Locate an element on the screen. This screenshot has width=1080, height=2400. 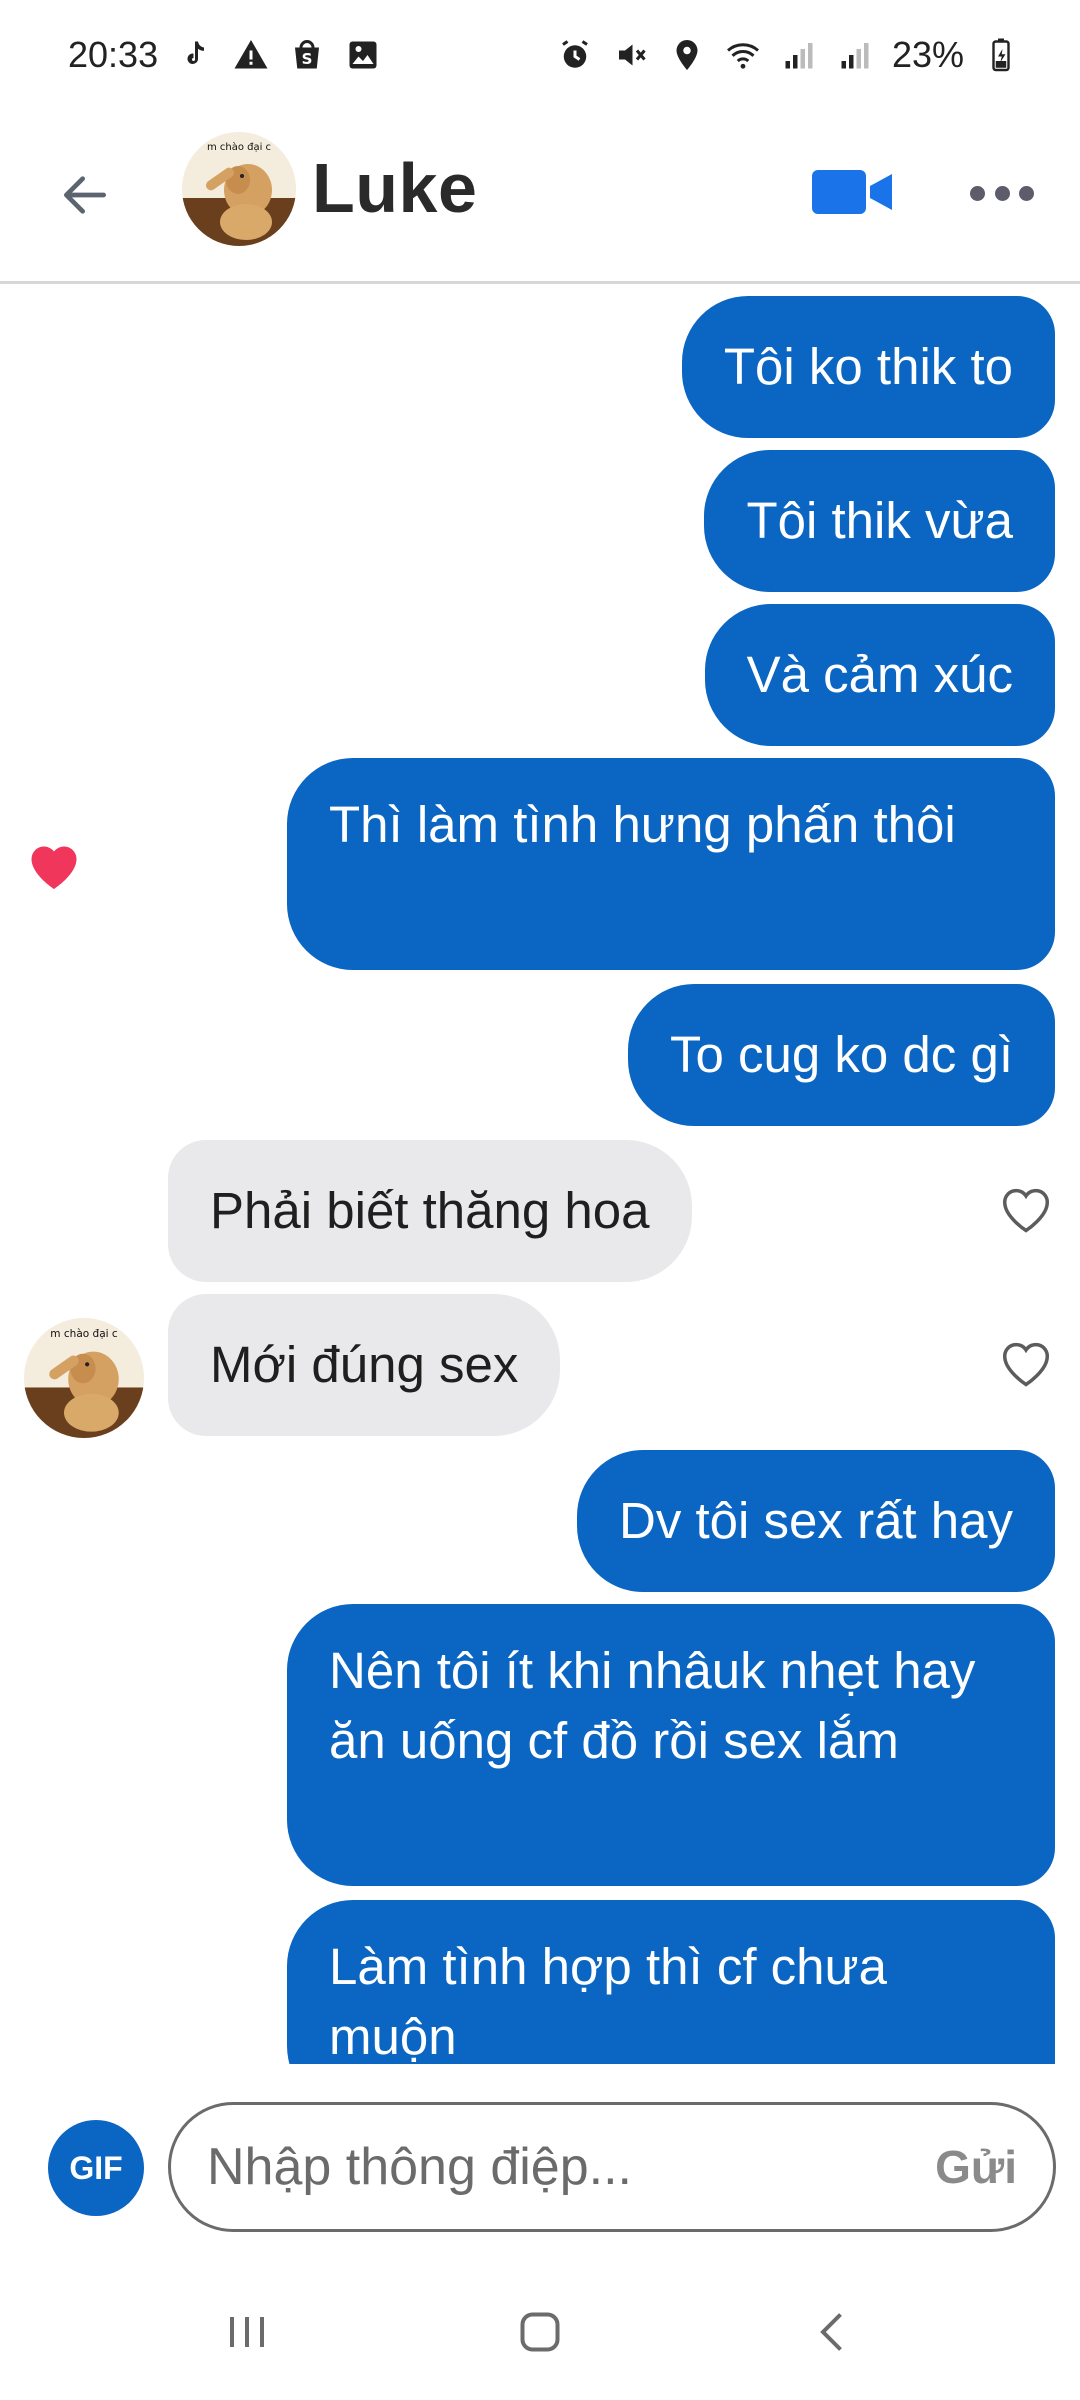
message-bubble-outgoing: Tôi thik vừa is located at coordinates (879, 521).